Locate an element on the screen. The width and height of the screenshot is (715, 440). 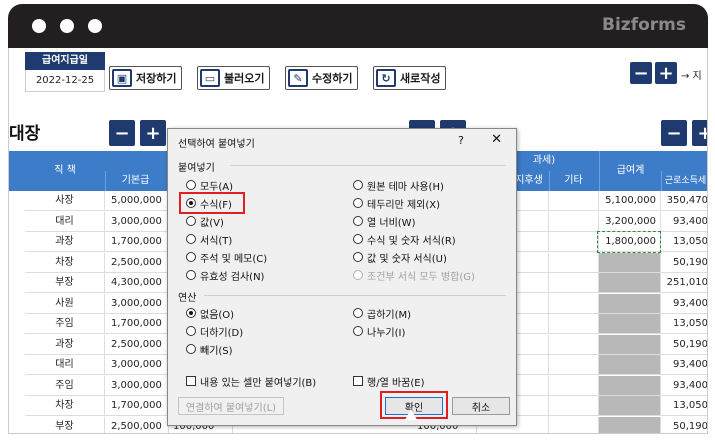
transpose-box is located at coordinates (358, 381).